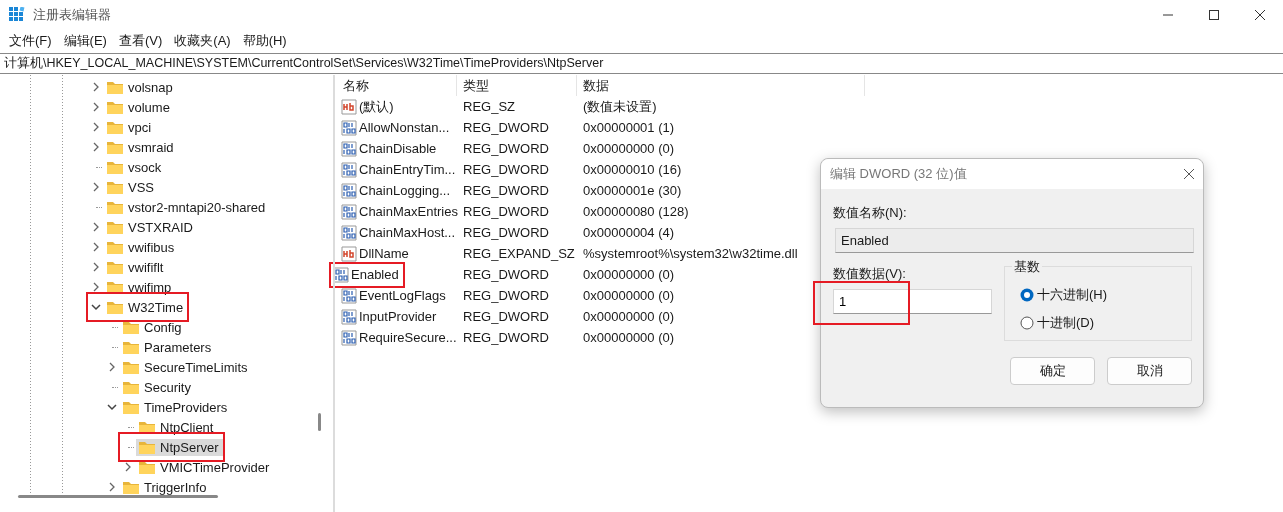  Describe the element at coordinates (179, 447) in the screenshot. I see `tree-item: NtpServer` at that location.